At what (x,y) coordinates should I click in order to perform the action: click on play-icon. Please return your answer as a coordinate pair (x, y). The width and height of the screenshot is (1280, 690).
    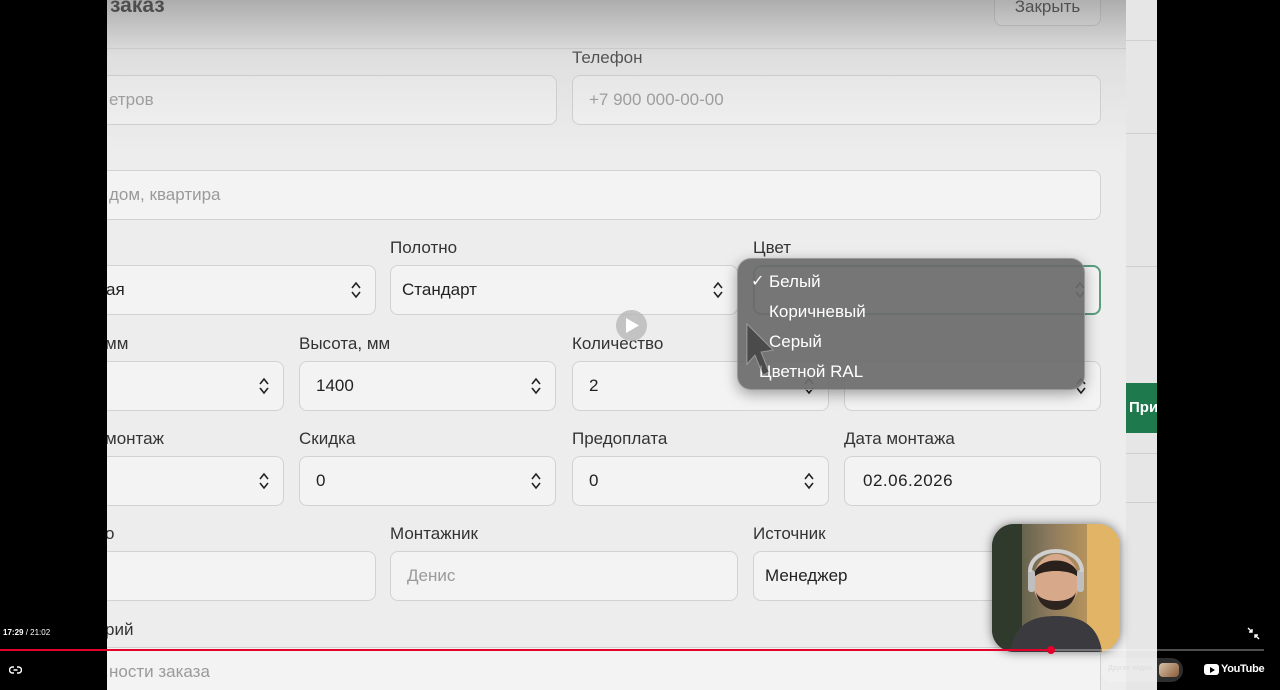
    Looking at the image, I should click on (631, 325).